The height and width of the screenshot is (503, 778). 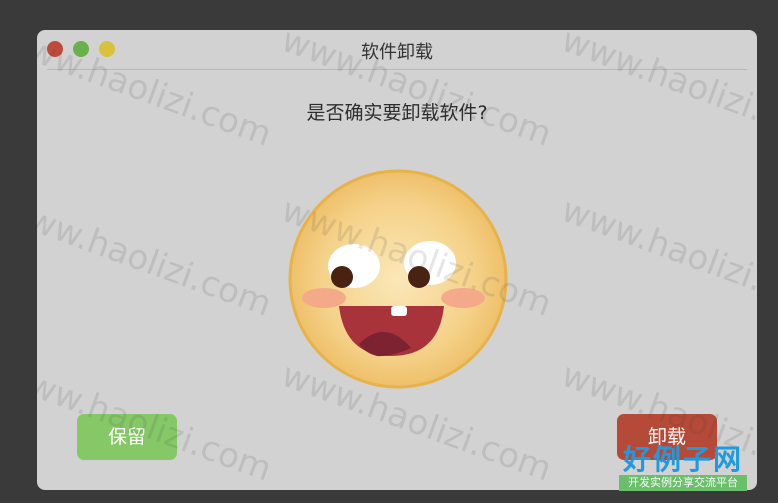 What do you see at coordinates (324, 298) in the screenshot?
I see `left-cheek` at bounding box center [324, 298].